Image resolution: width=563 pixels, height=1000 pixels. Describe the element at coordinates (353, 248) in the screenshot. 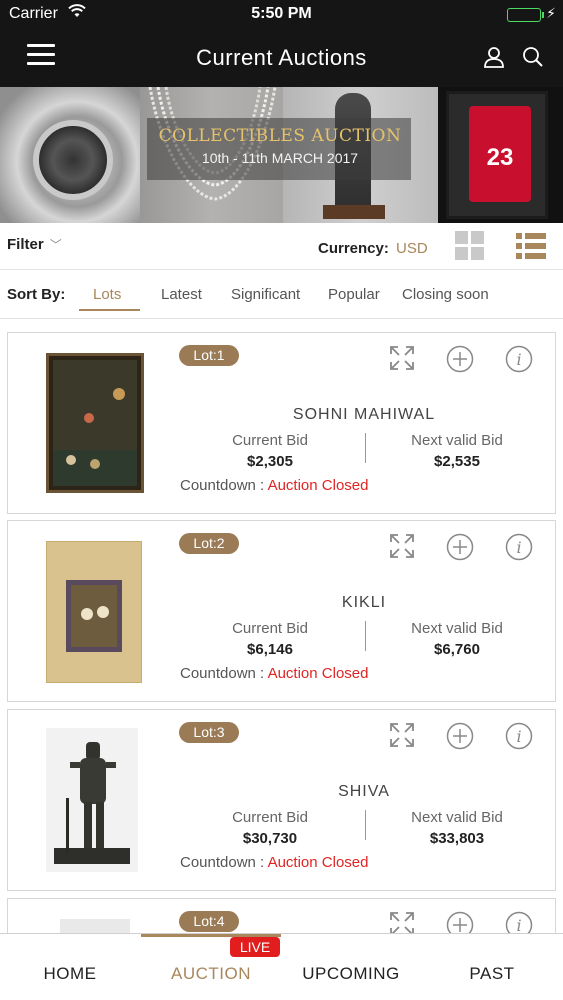

I see `currency-label: Currency:` at that location.